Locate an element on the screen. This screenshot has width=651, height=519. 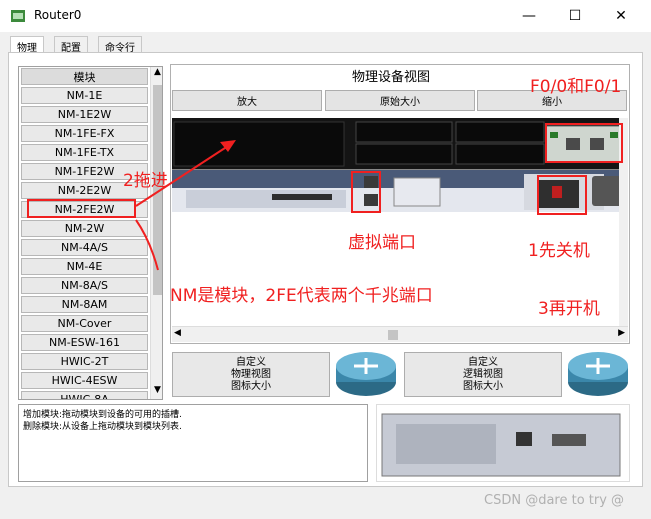
custom-logical-line2: 逻辑视图 is located at coordinates (483, 374).